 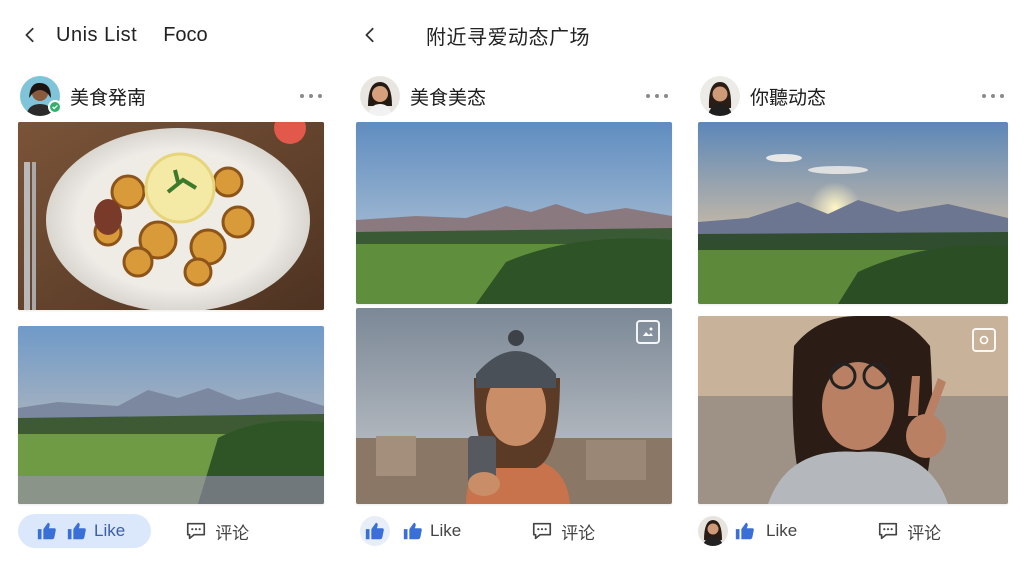 What do you see at coordinates (819, 531) in the screenshot?
I see `action-bar-3: Like 评论` at bounding box center [819, 531].